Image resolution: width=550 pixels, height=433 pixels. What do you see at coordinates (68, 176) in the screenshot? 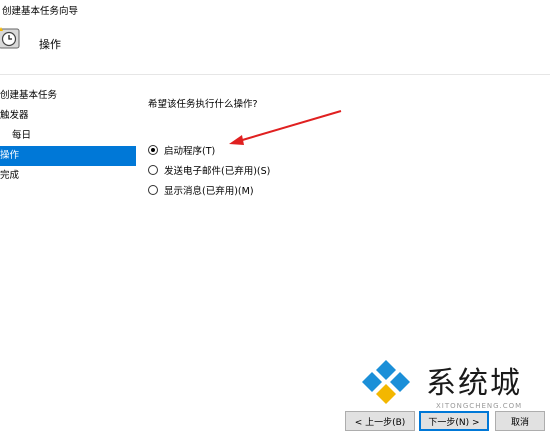
I see `step-finish: 完成` at bounding box center [68, 176].